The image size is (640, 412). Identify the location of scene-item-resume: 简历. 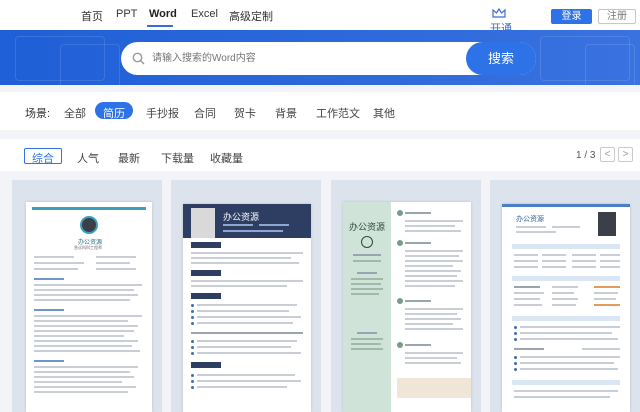
(114, 113).